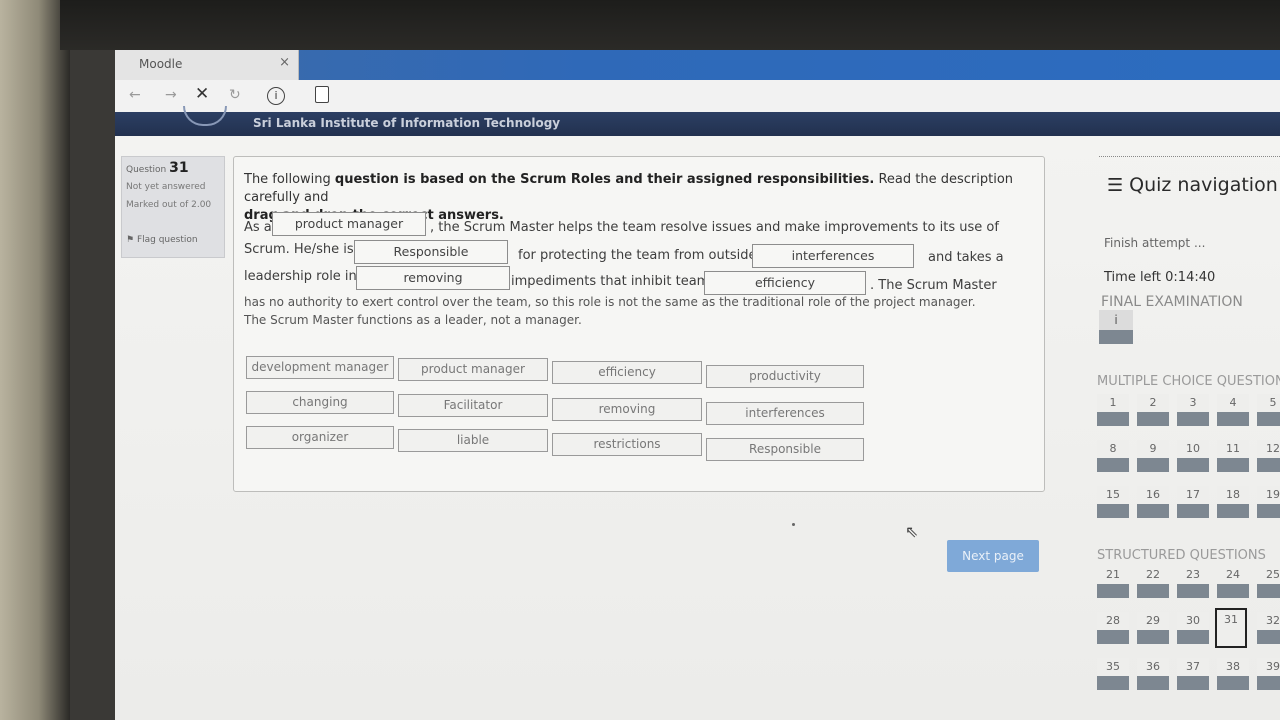 Image resolution: width=1280 pixels, height=720 pixels. I want to click on quiz-nav-button: 4, so click(1233, 410).